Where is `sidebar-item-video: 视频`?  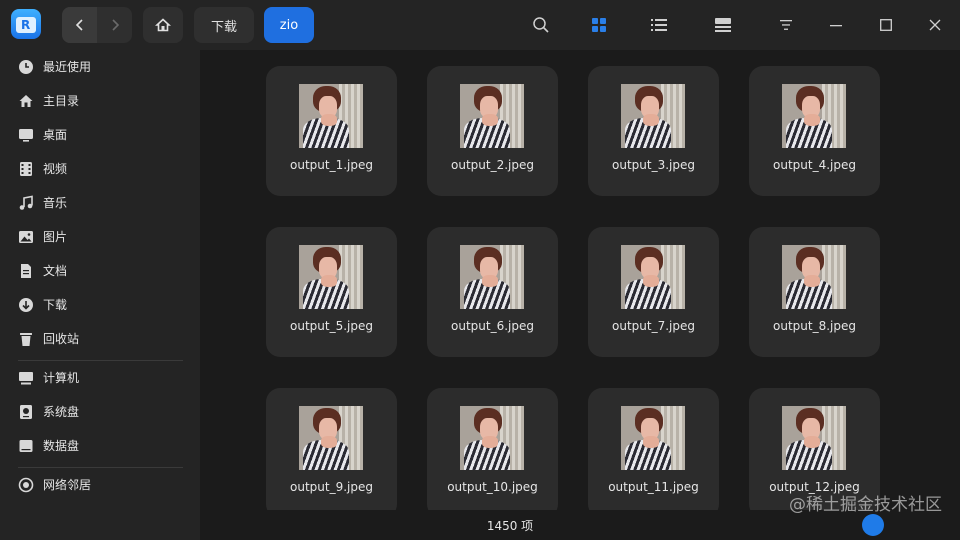
sidebar-item-video: 视频 is located at coordinates (100, 169).